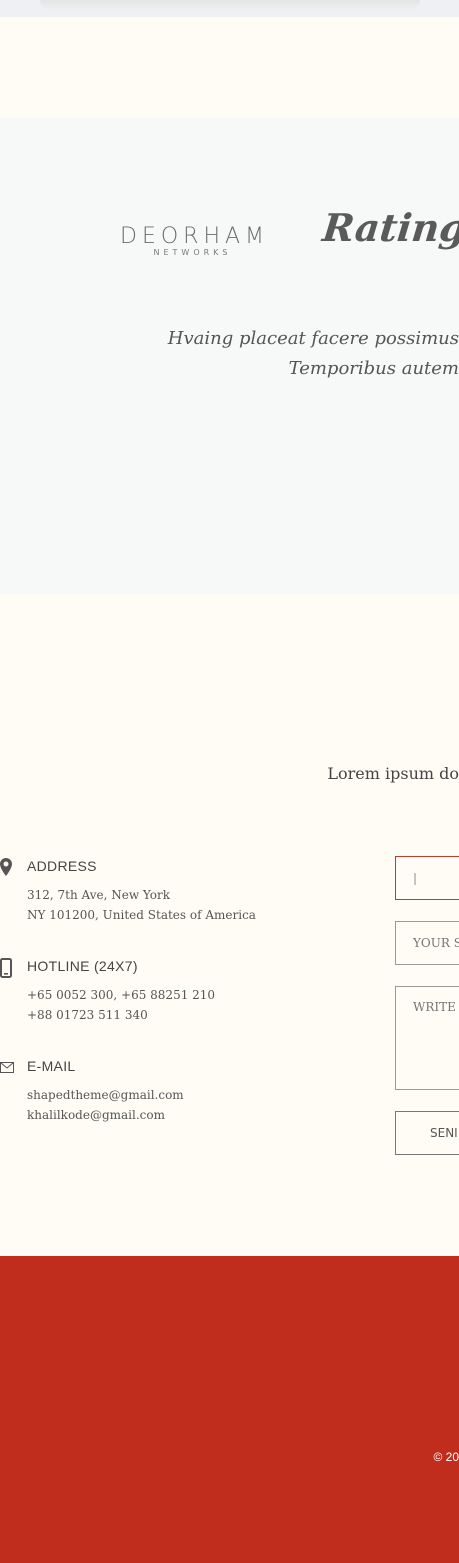  I want to click on top-strip, so click(229, 8).